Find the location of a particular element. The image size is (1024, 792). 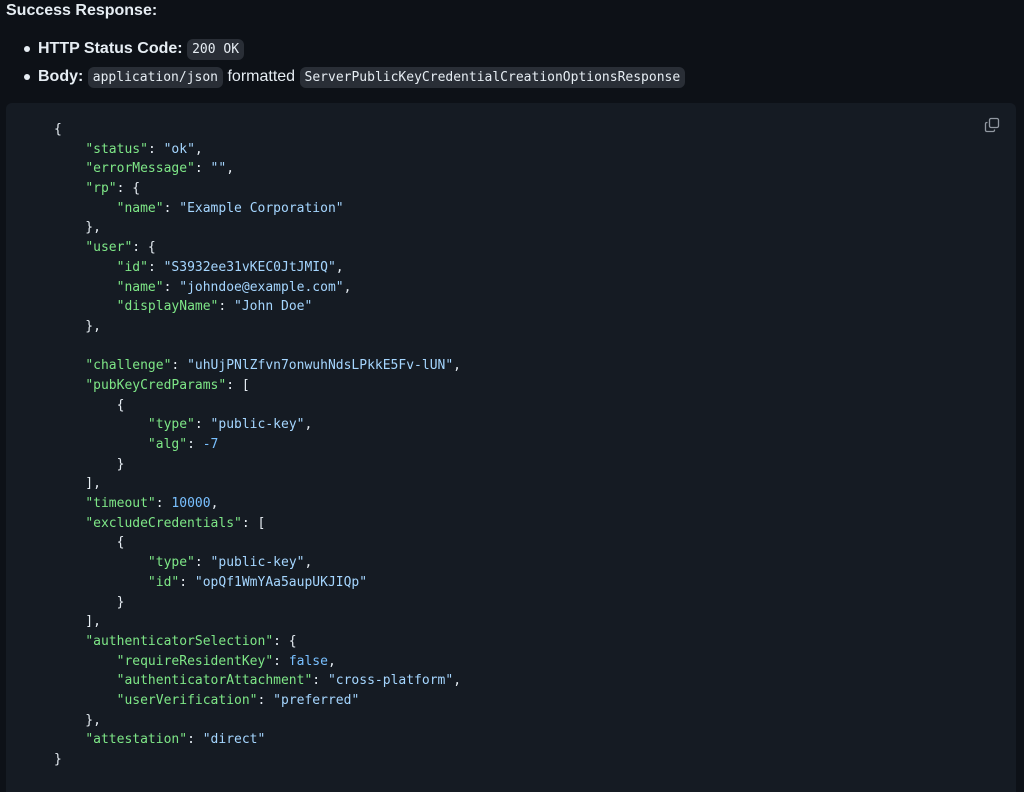

code-line: "name": "johndoe@example.com", is located at coordinates (257, 288).